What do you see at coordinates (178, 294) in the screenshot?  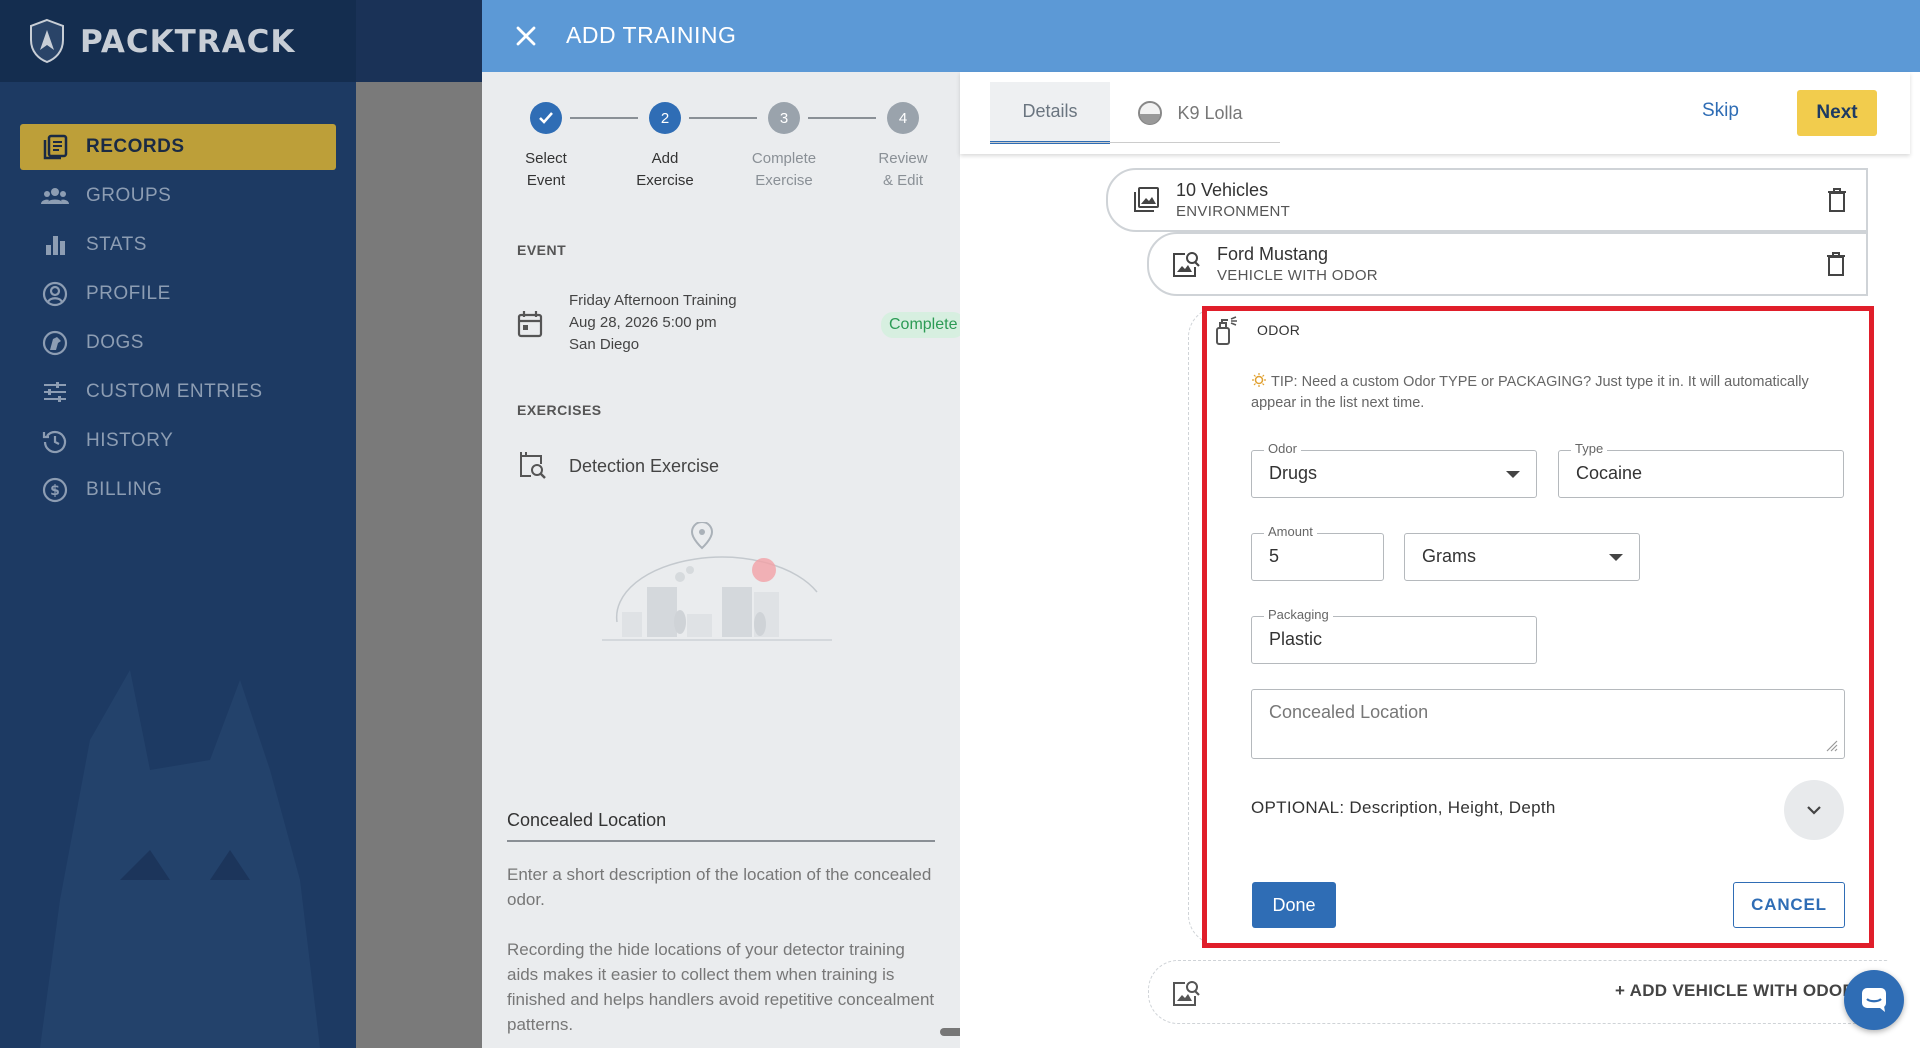 I see `sidebar-item-profile: PROFILE` at bounding box center [178, 294].